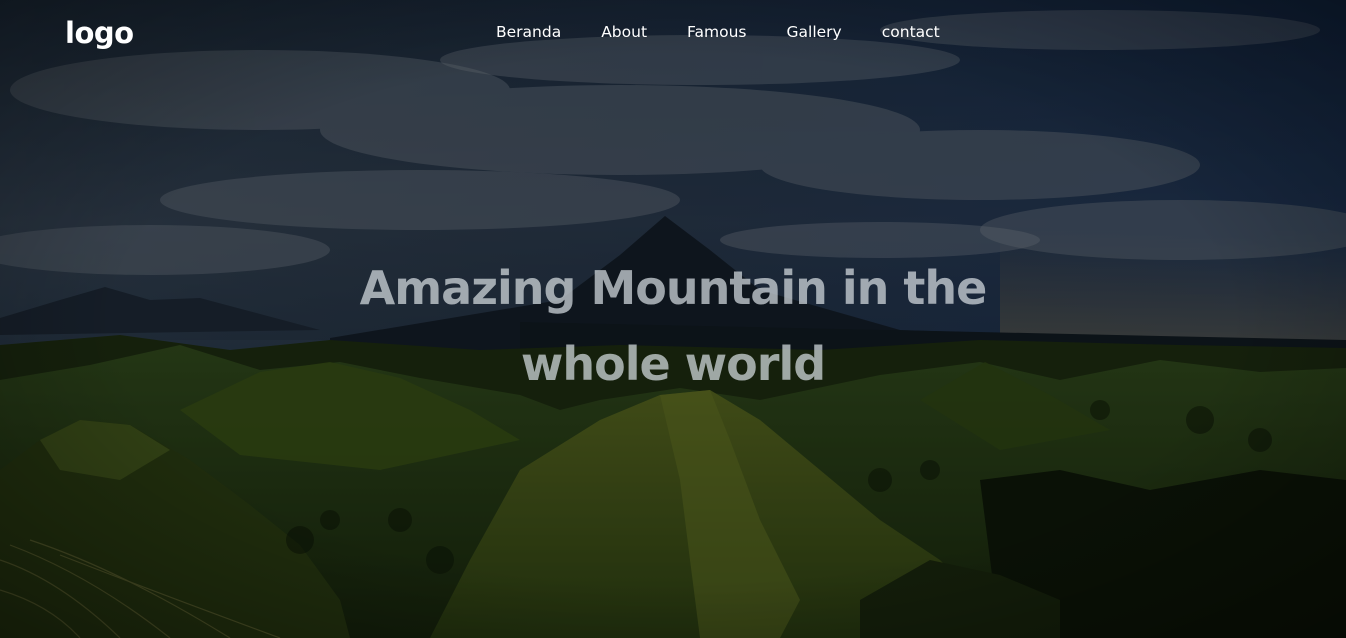 This screenshot has width=1346, height=638. Describe the element at coordinates (673, 288) in the screenshot. I see `hero-headline-line-1: Amazing Mountain in the` at that location.